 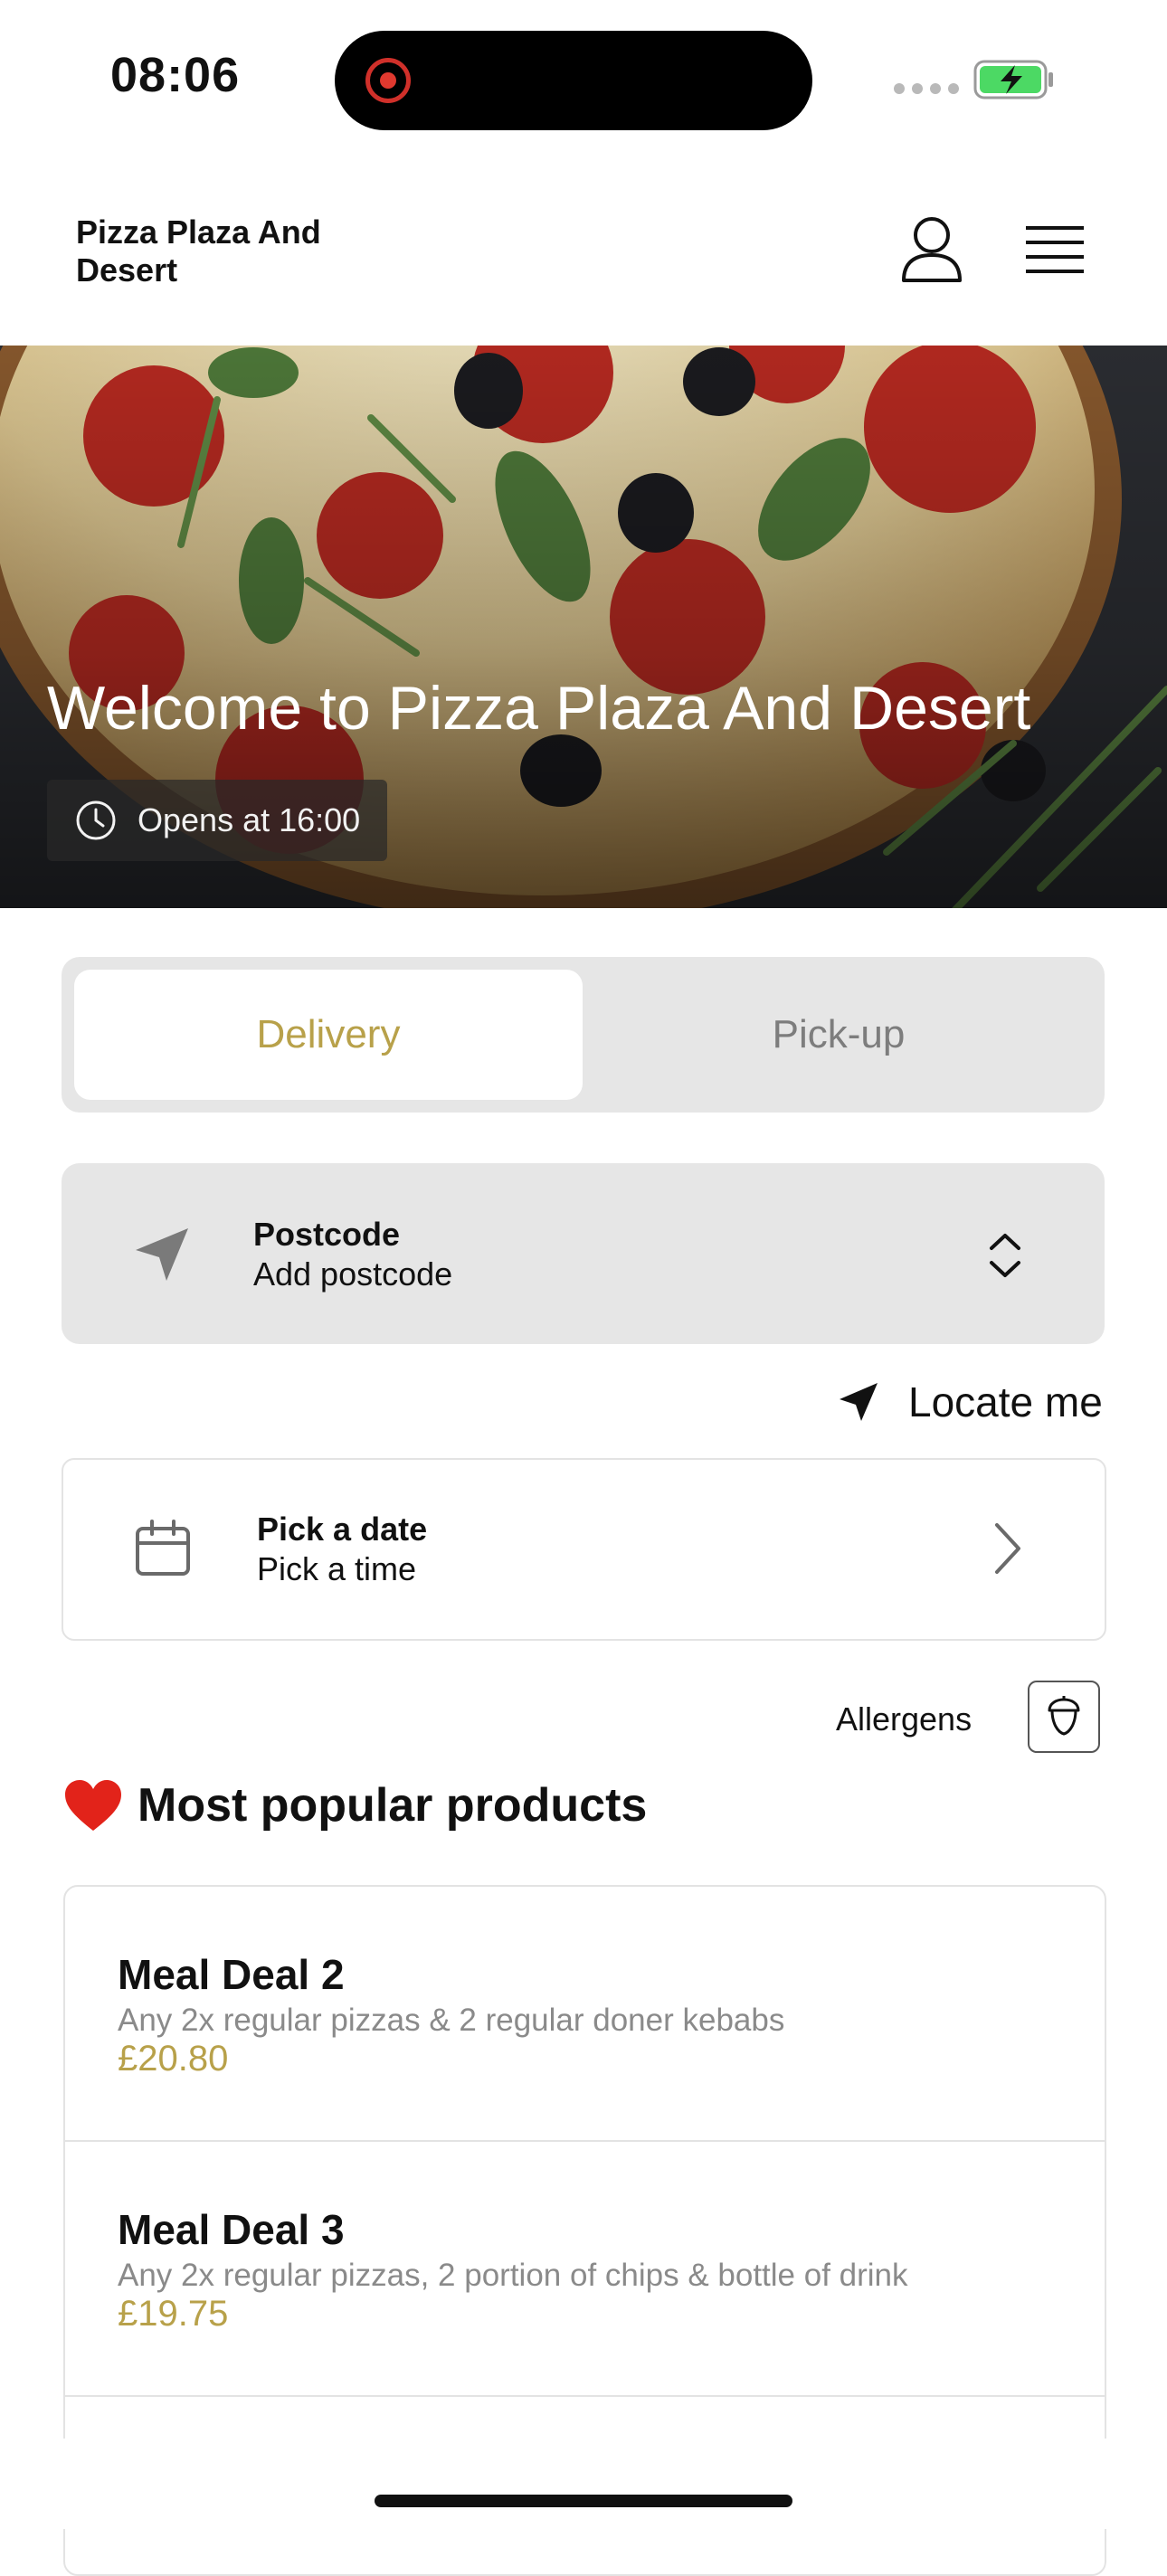 I want to click on opening-hours-badge: Opens at 16:00, so click(x=217, y=821).